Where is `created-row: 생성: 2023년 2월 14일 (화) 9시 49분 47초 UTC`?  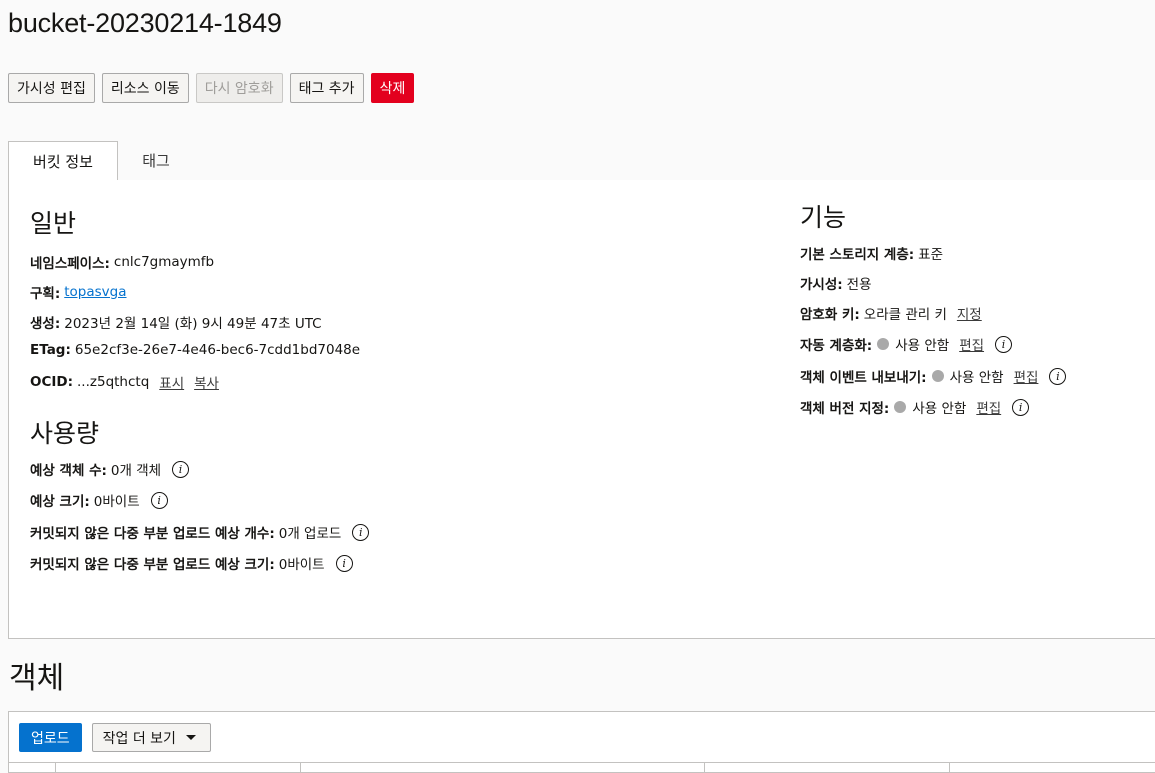 created-row: 생성: 2023년 2월 14일 (화) 9시 49분 47초 UTC is located at coordinates (176, 322).